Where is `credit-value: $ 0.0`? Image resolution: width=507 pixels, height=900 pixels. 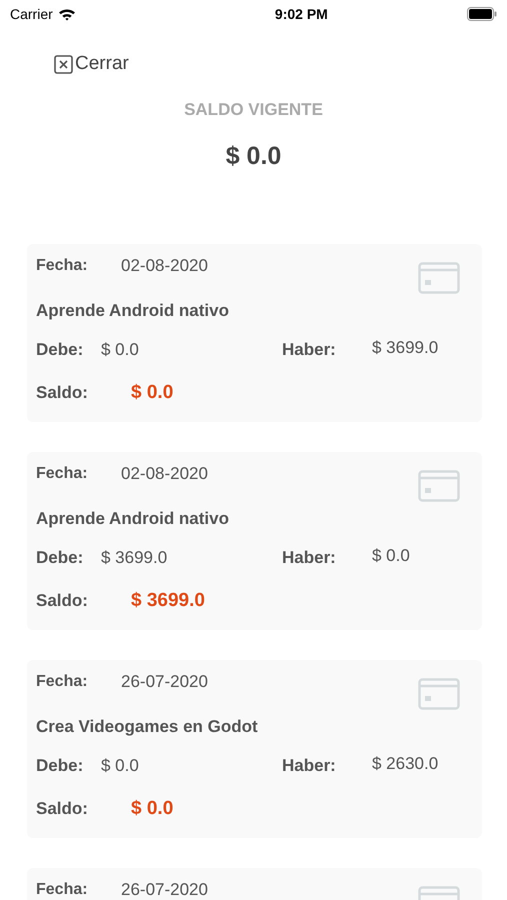 credit-value: $ 0.0 is located at coordinates (391, 556).